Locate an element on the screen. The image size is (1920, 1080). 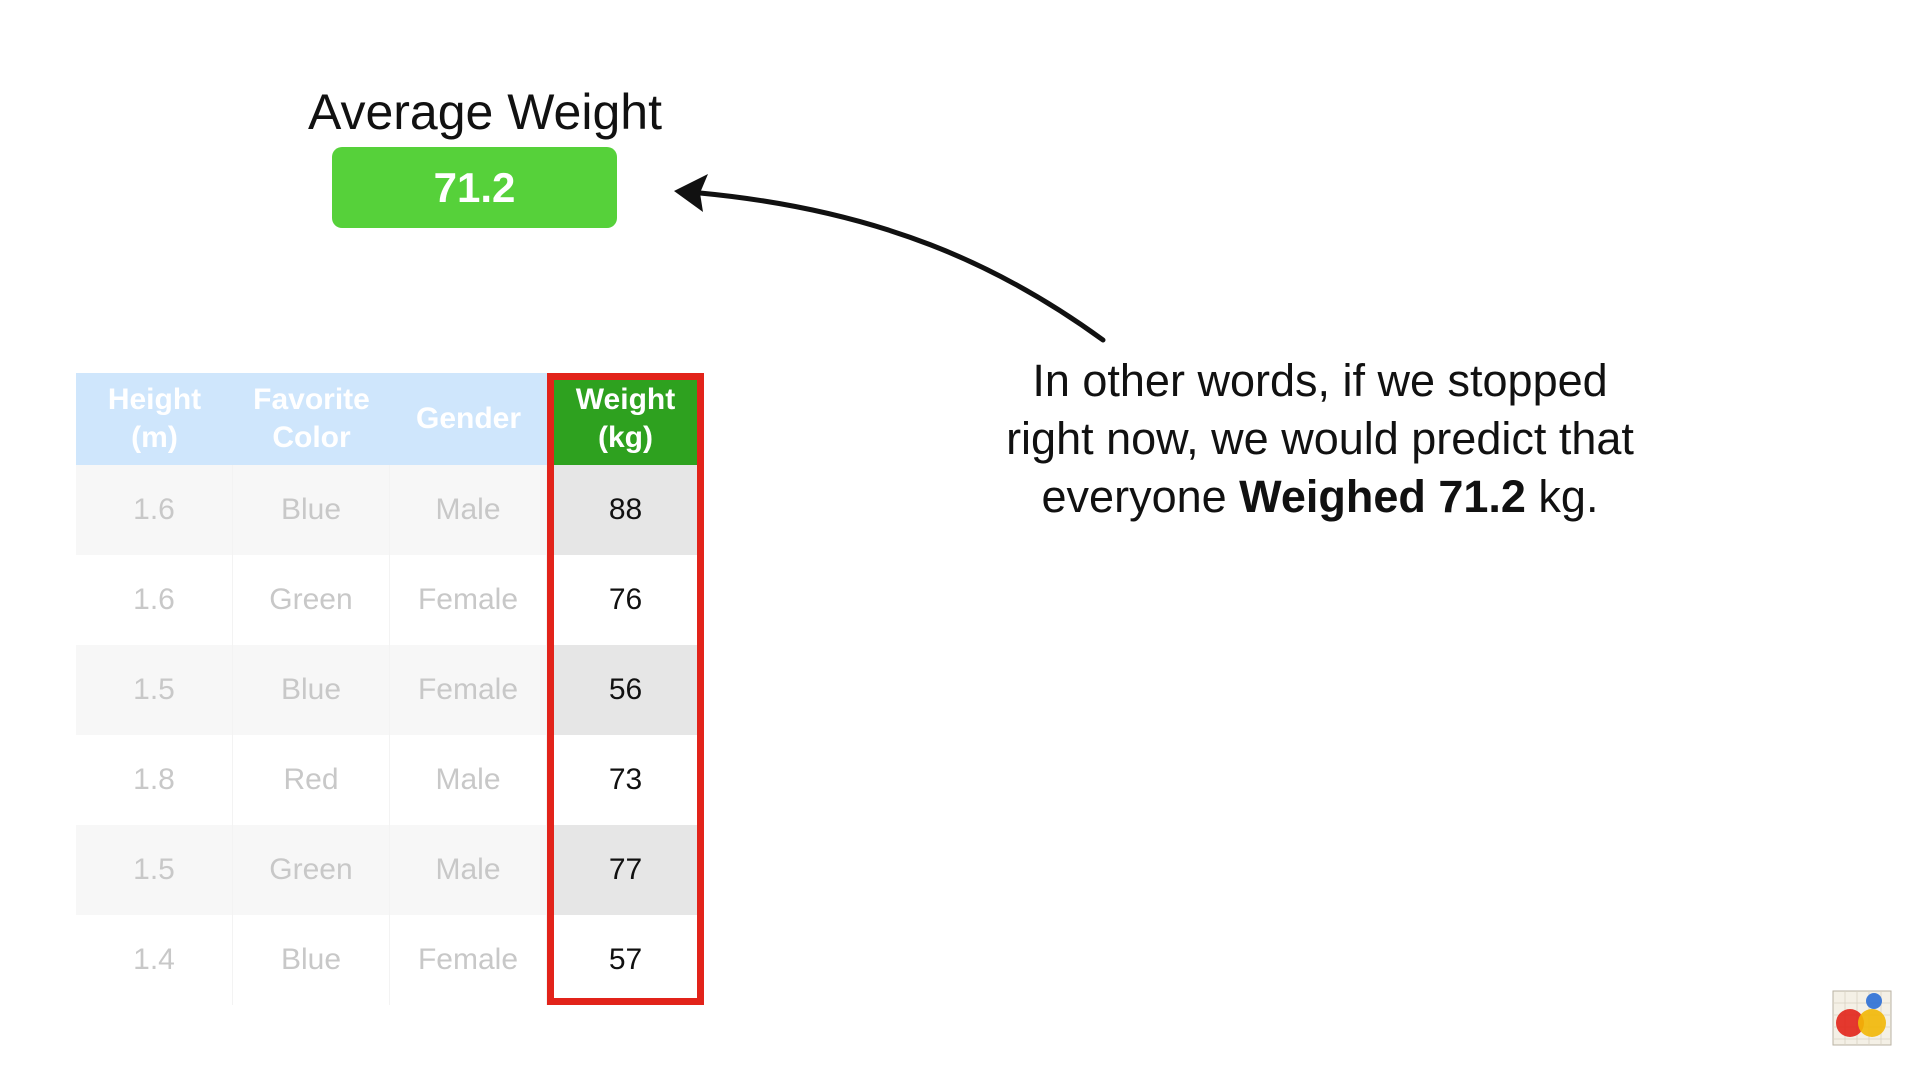
header-favorite-color: Favorite Color is located at coordinates (311, 419).